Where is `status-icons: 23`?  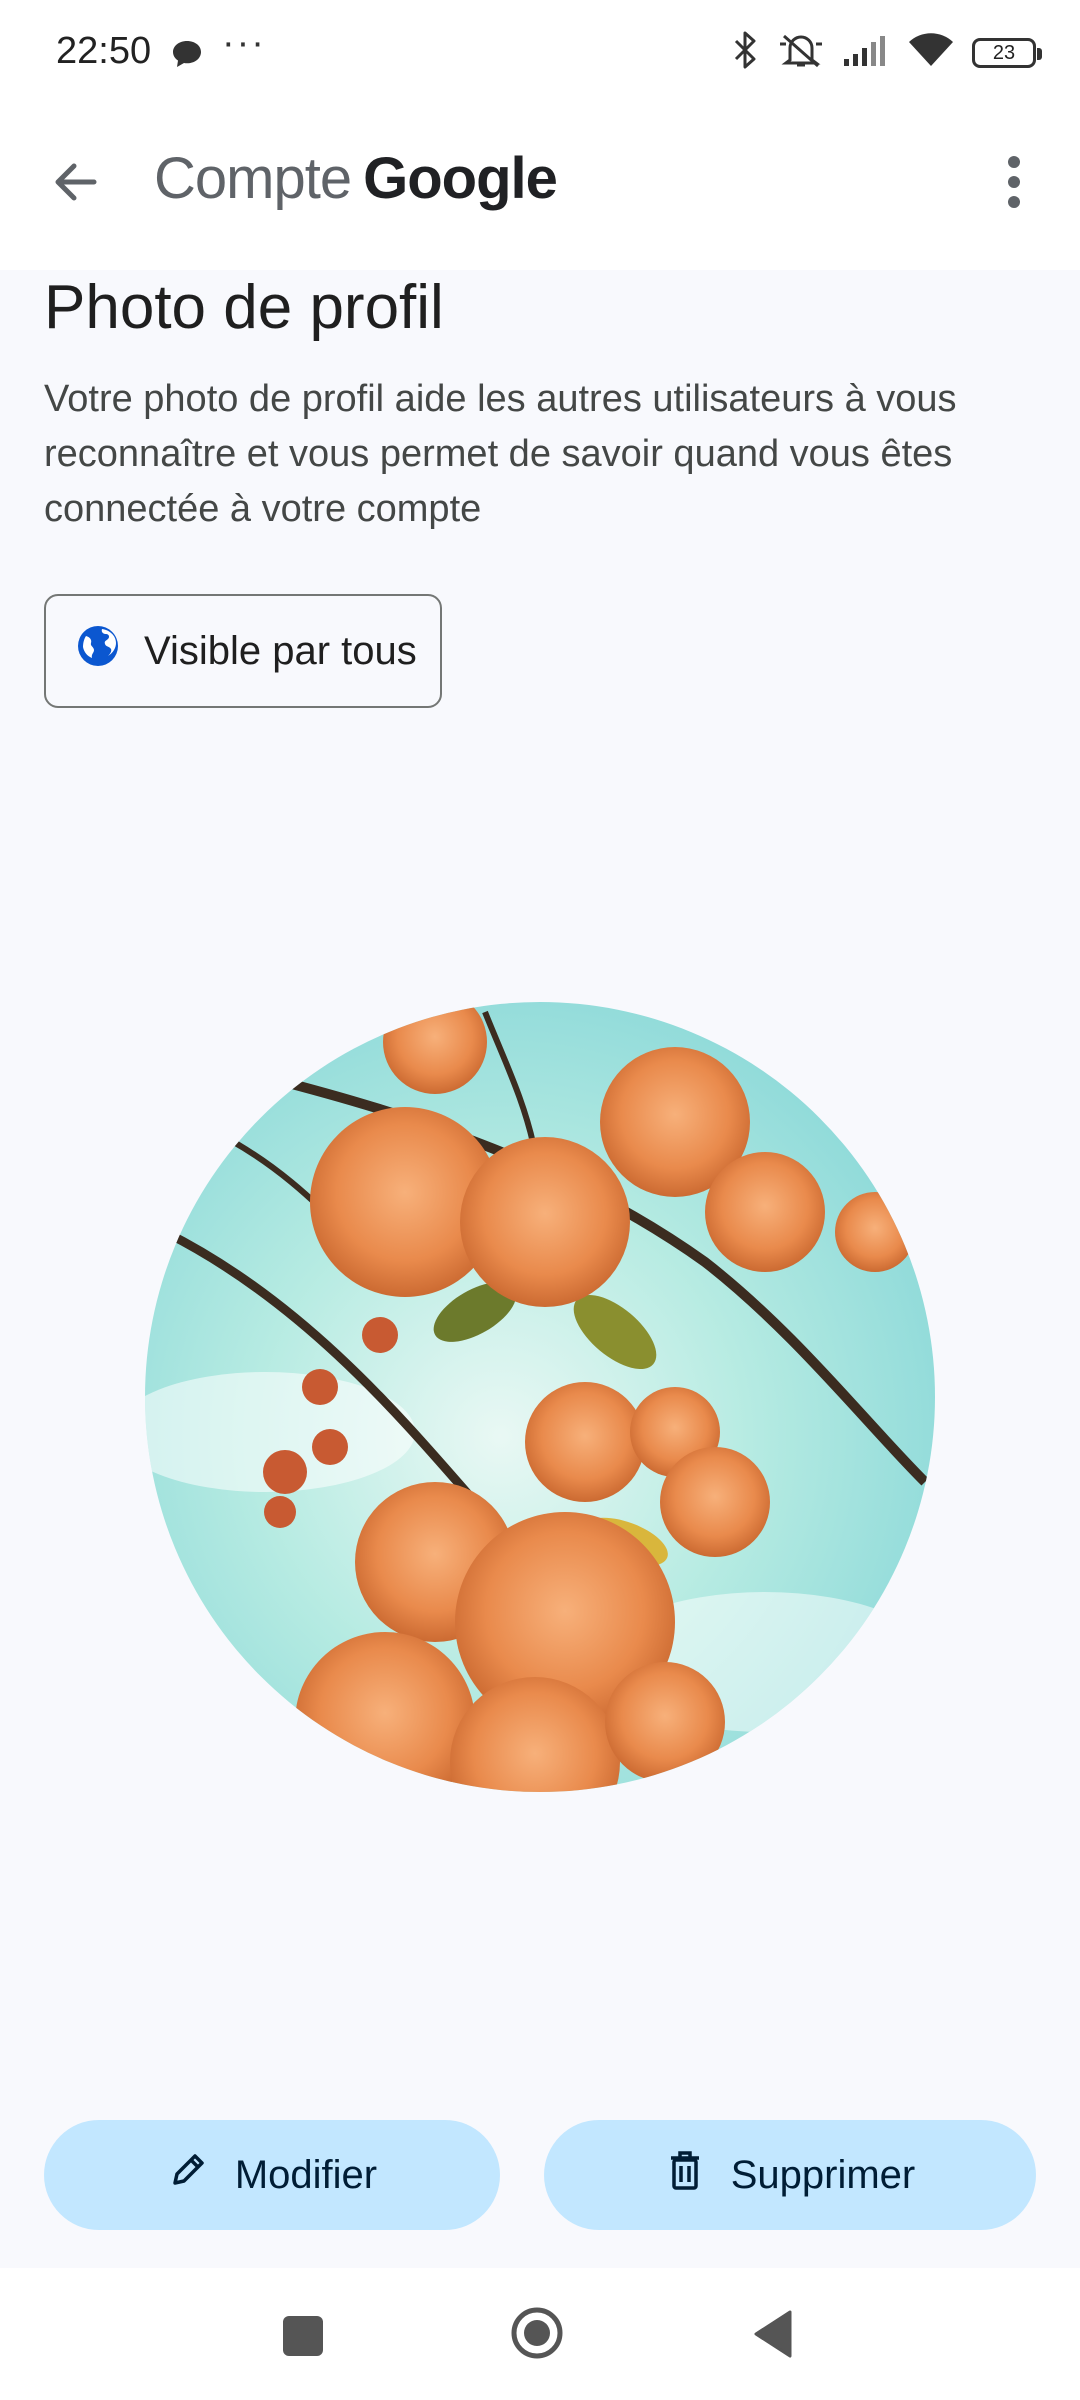
status-icons: 23 is located at coordinates (887, 52).